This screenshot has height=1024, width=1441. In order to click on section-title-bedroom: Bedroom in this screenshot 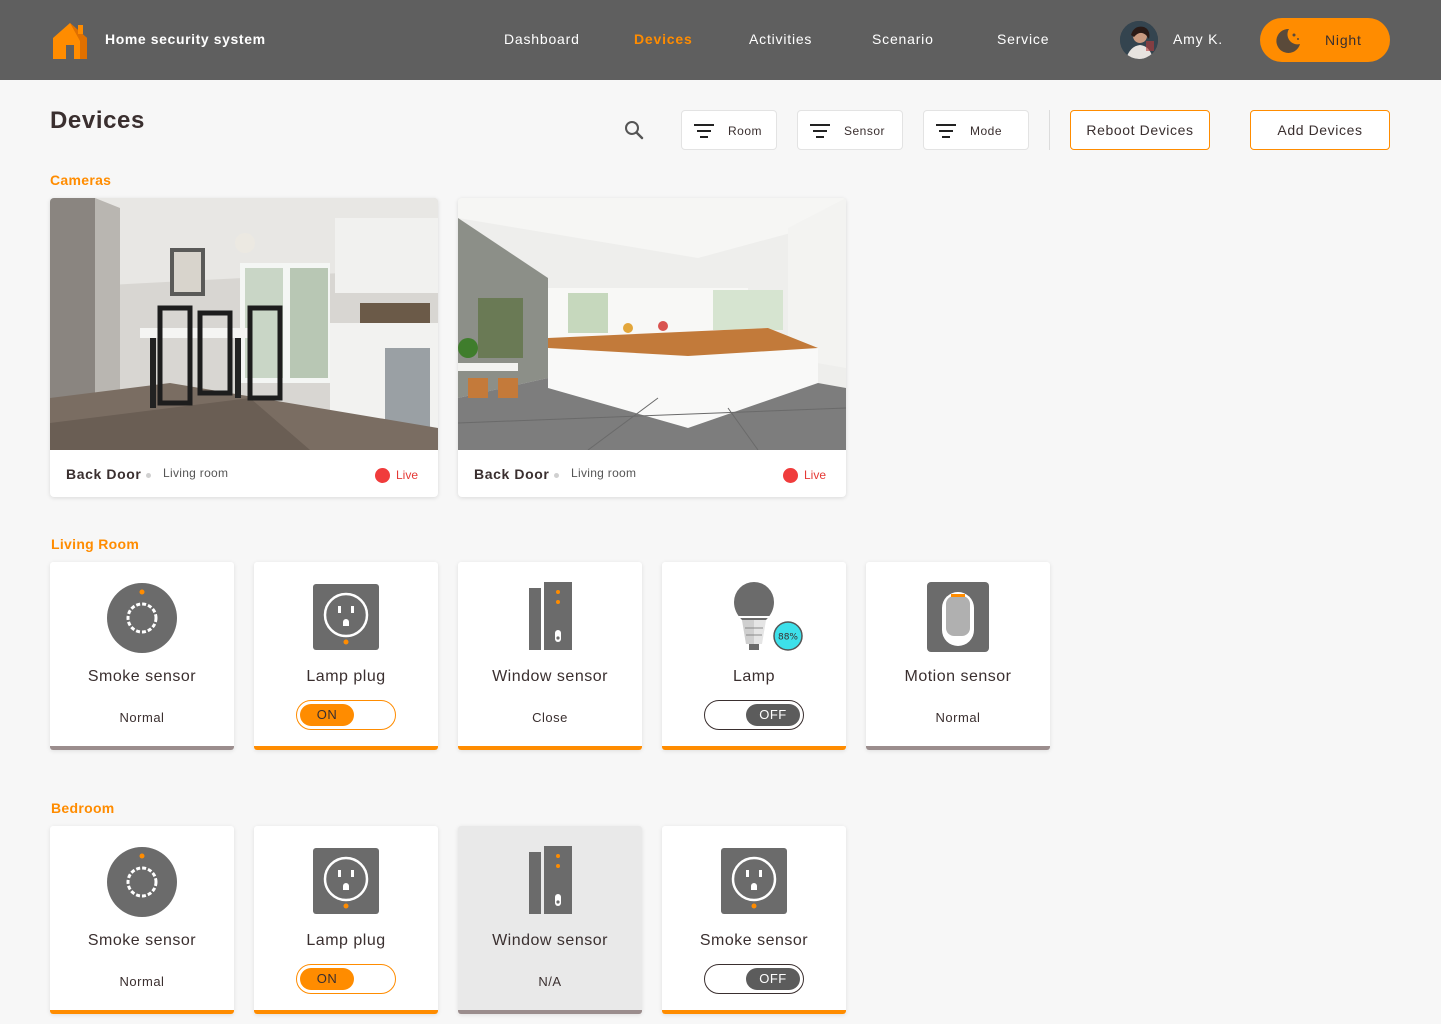, I will do `click(83, 808)`.